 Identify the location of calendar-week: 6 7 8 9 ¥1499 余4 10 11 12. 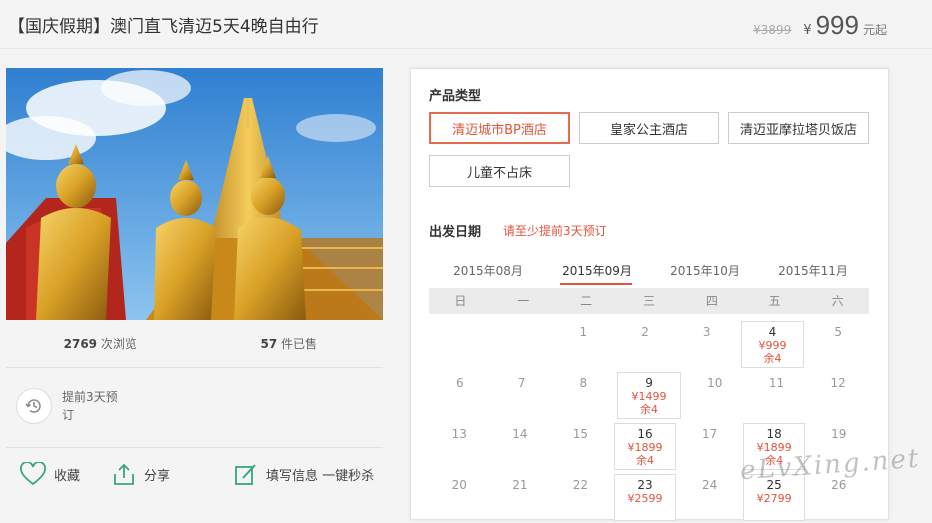
(649, 395).